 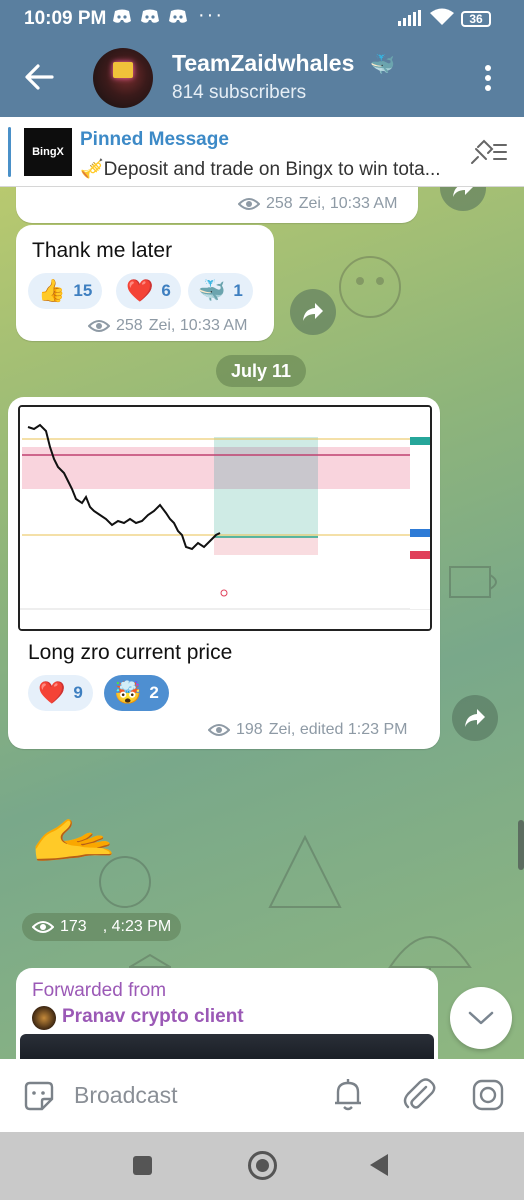 What do you see at coordinates (73, 840) in the screenshot?
I see `palm-up-hand-emoji: 🫴` at bounding box center [73, 840].